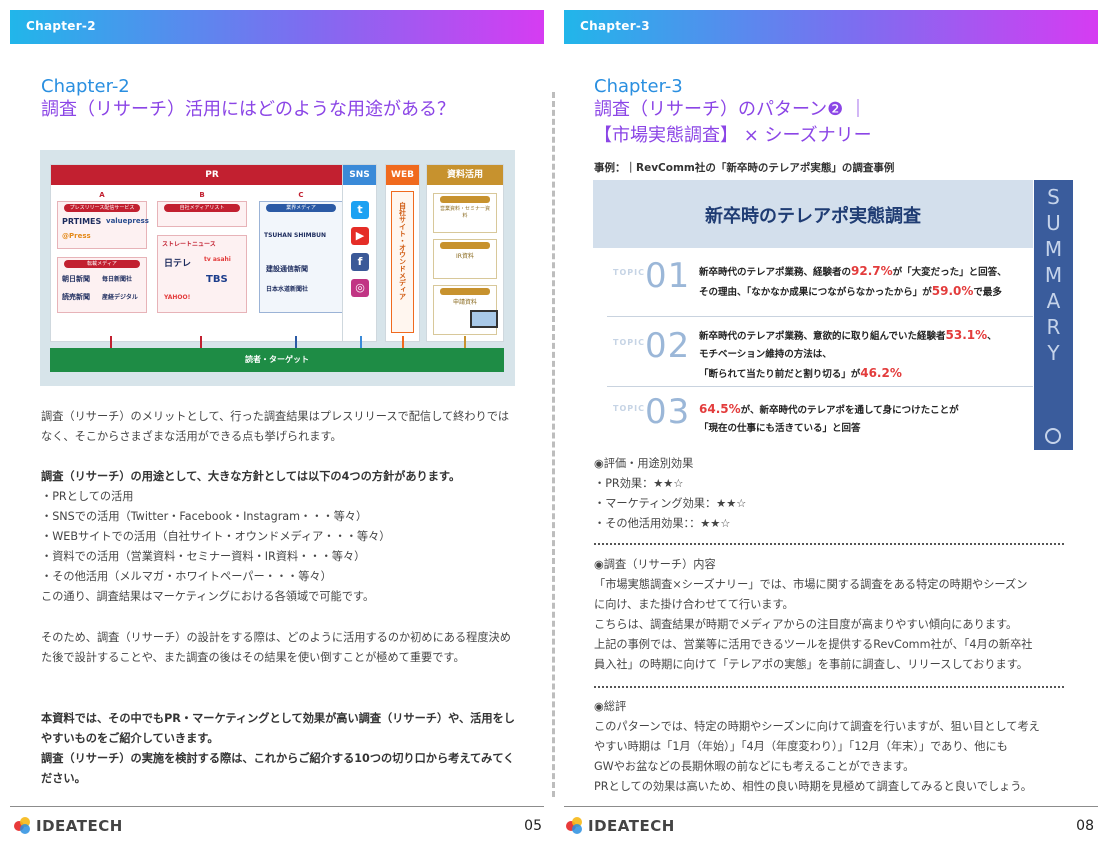 This screenshot has width=1108, height=844. I want to click on yomiuri-logo: 読売新聞, so click(76, 297).